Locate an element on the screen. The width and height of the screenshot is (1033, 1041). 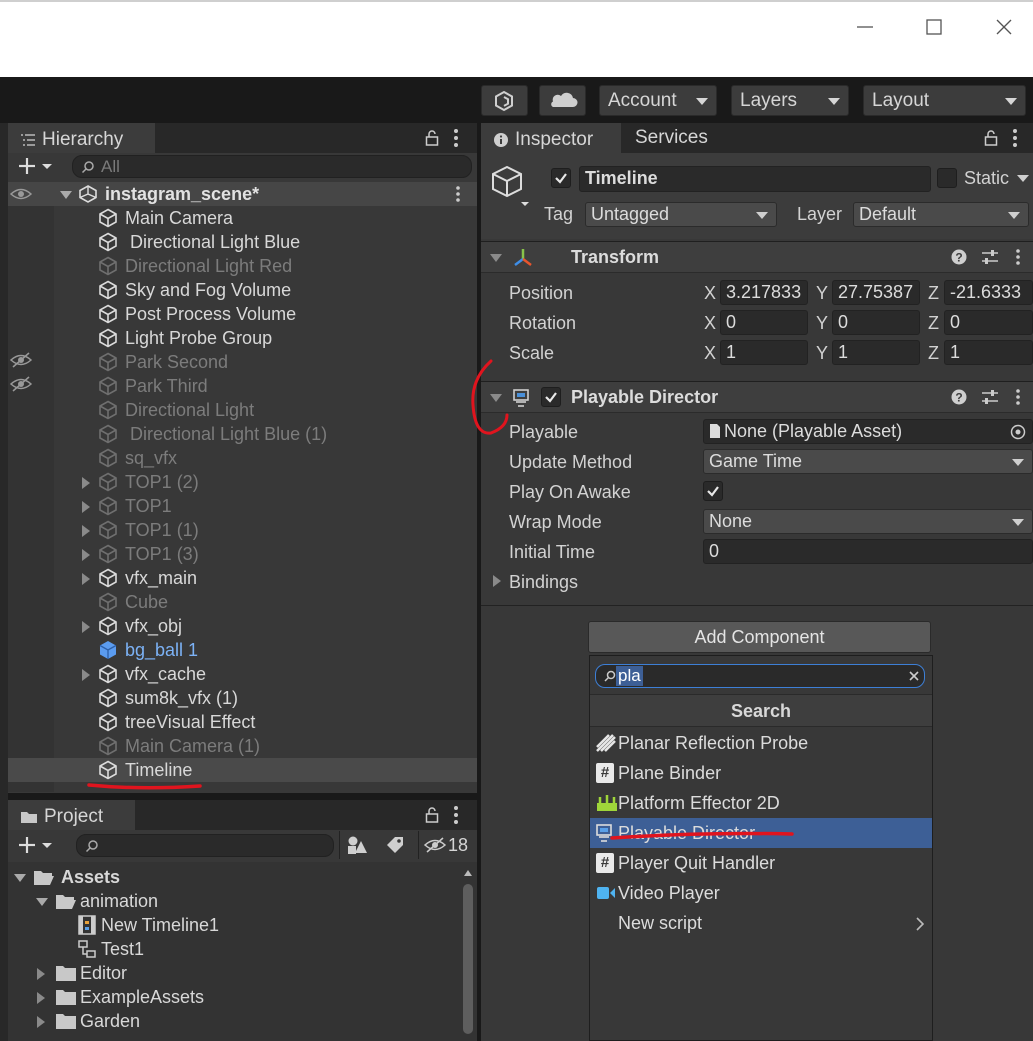
cloud-button is located at coordinates (562, 100).